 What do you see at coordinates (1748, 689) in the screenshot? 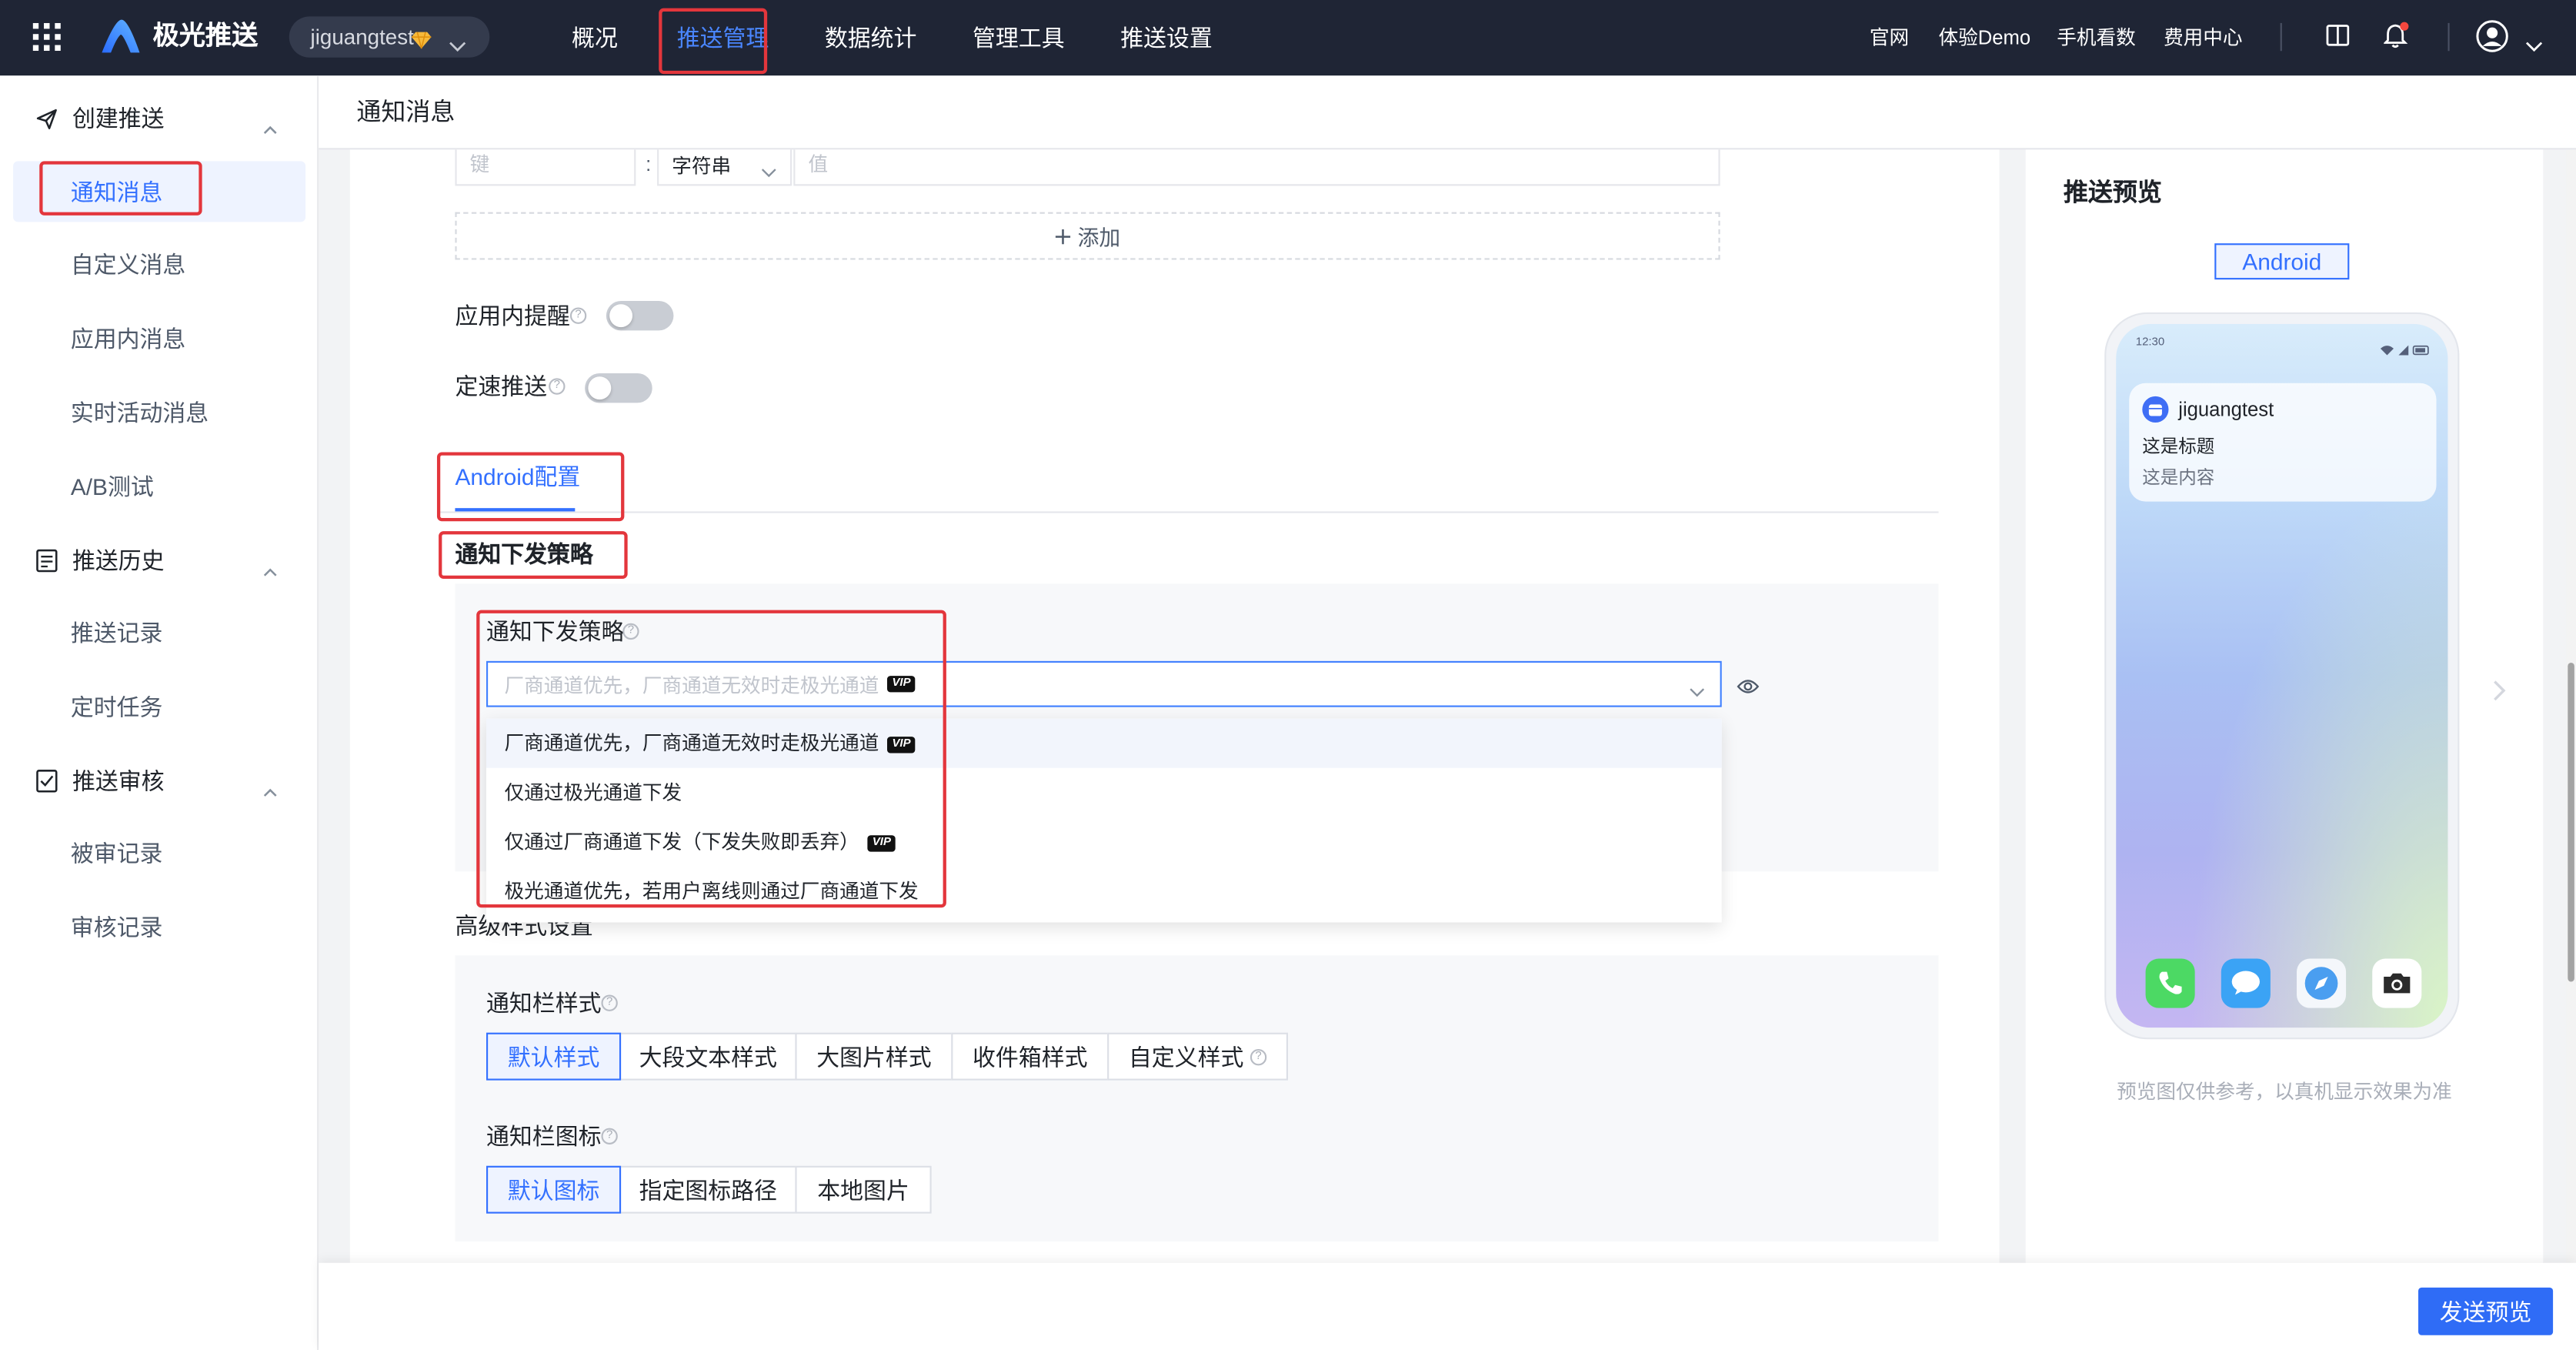
I see `eye-icon` at bounding box center [1748, 689].